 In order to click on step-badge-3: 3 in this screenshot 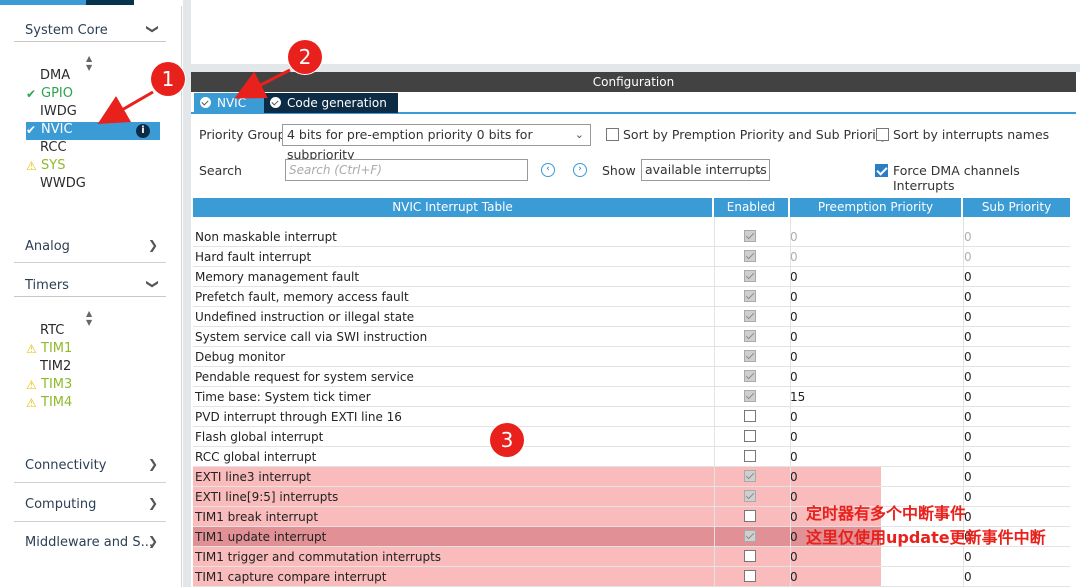, I will do `click(507, 440)`.